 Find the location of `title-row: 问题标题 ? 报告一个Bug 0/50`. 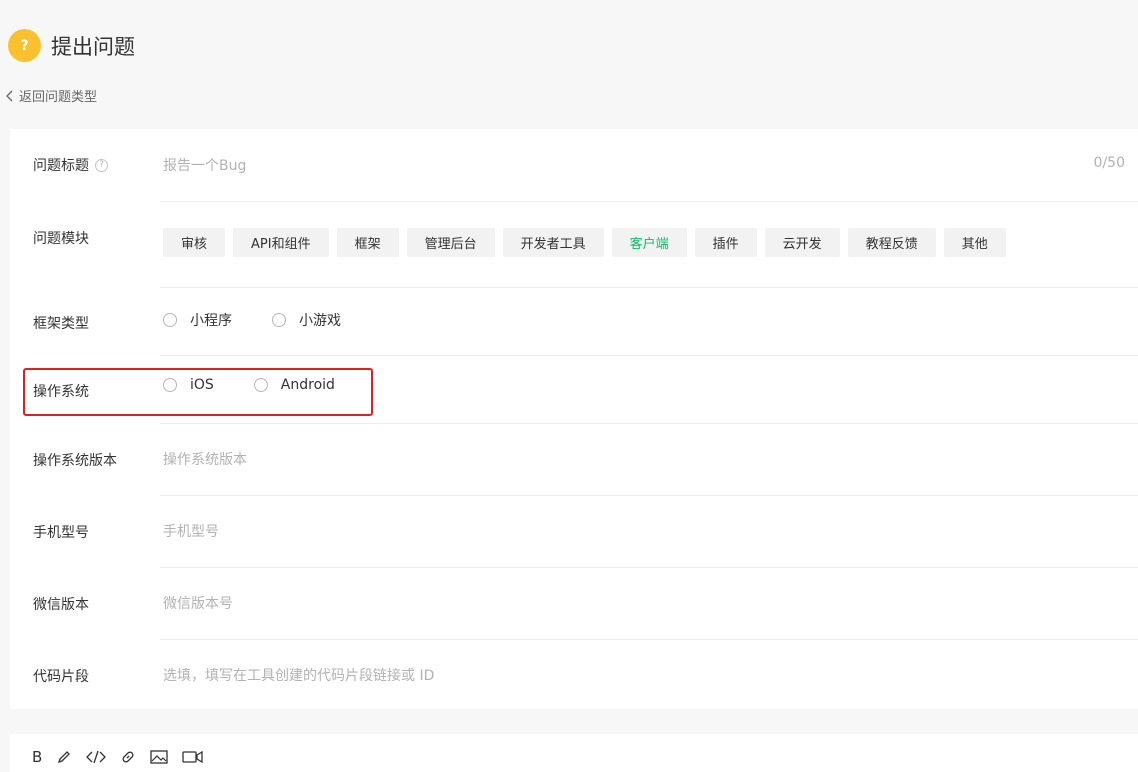

title-row: 问题标题 ? 报告一个Bug 0/50 is located at coordinates (574, 165).